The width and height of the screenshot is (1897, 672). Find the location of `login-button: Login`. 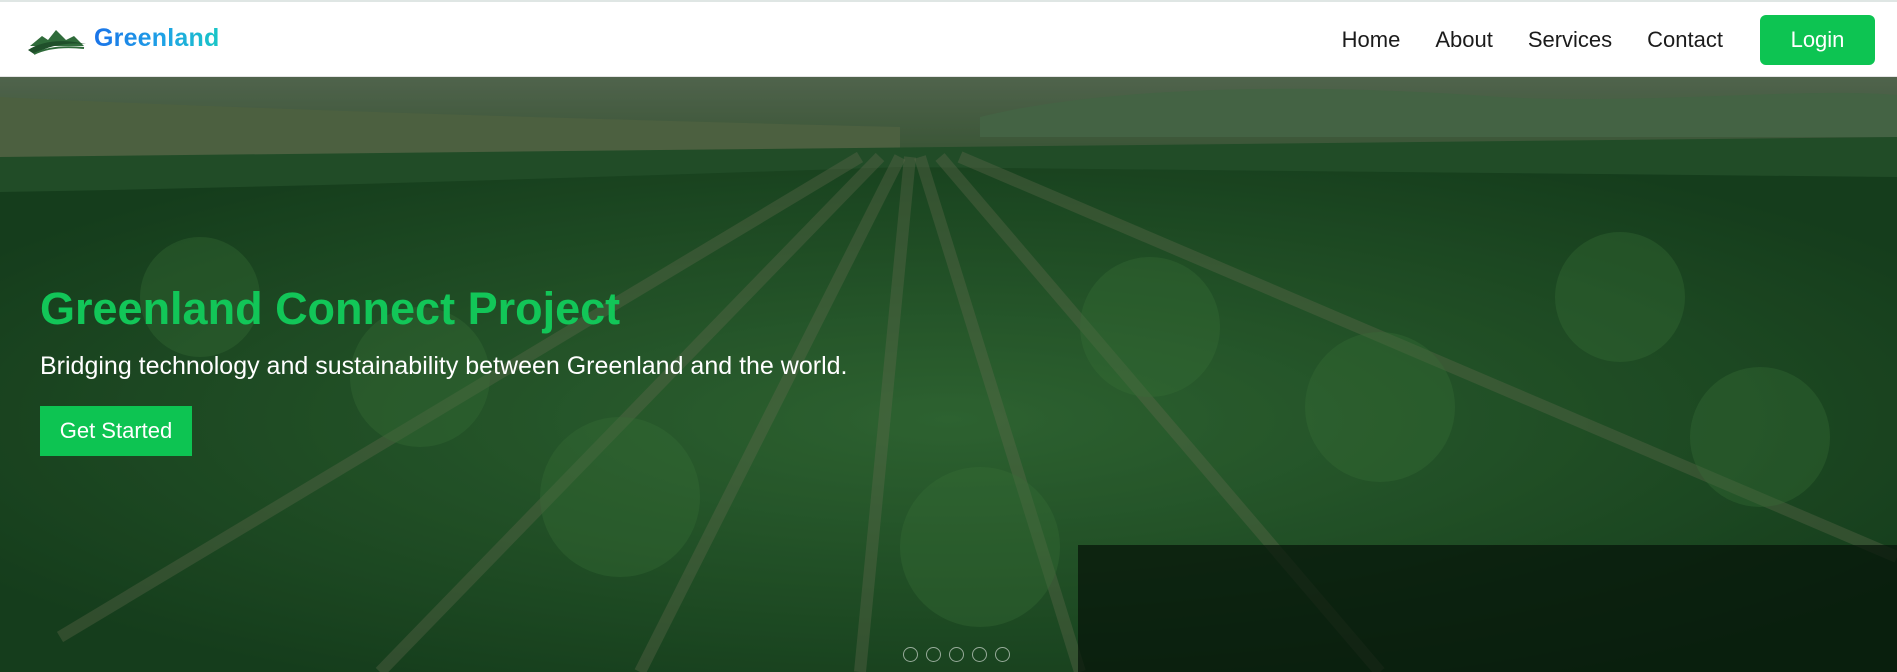

login-button: Login is located at coordinates (1817, 39).